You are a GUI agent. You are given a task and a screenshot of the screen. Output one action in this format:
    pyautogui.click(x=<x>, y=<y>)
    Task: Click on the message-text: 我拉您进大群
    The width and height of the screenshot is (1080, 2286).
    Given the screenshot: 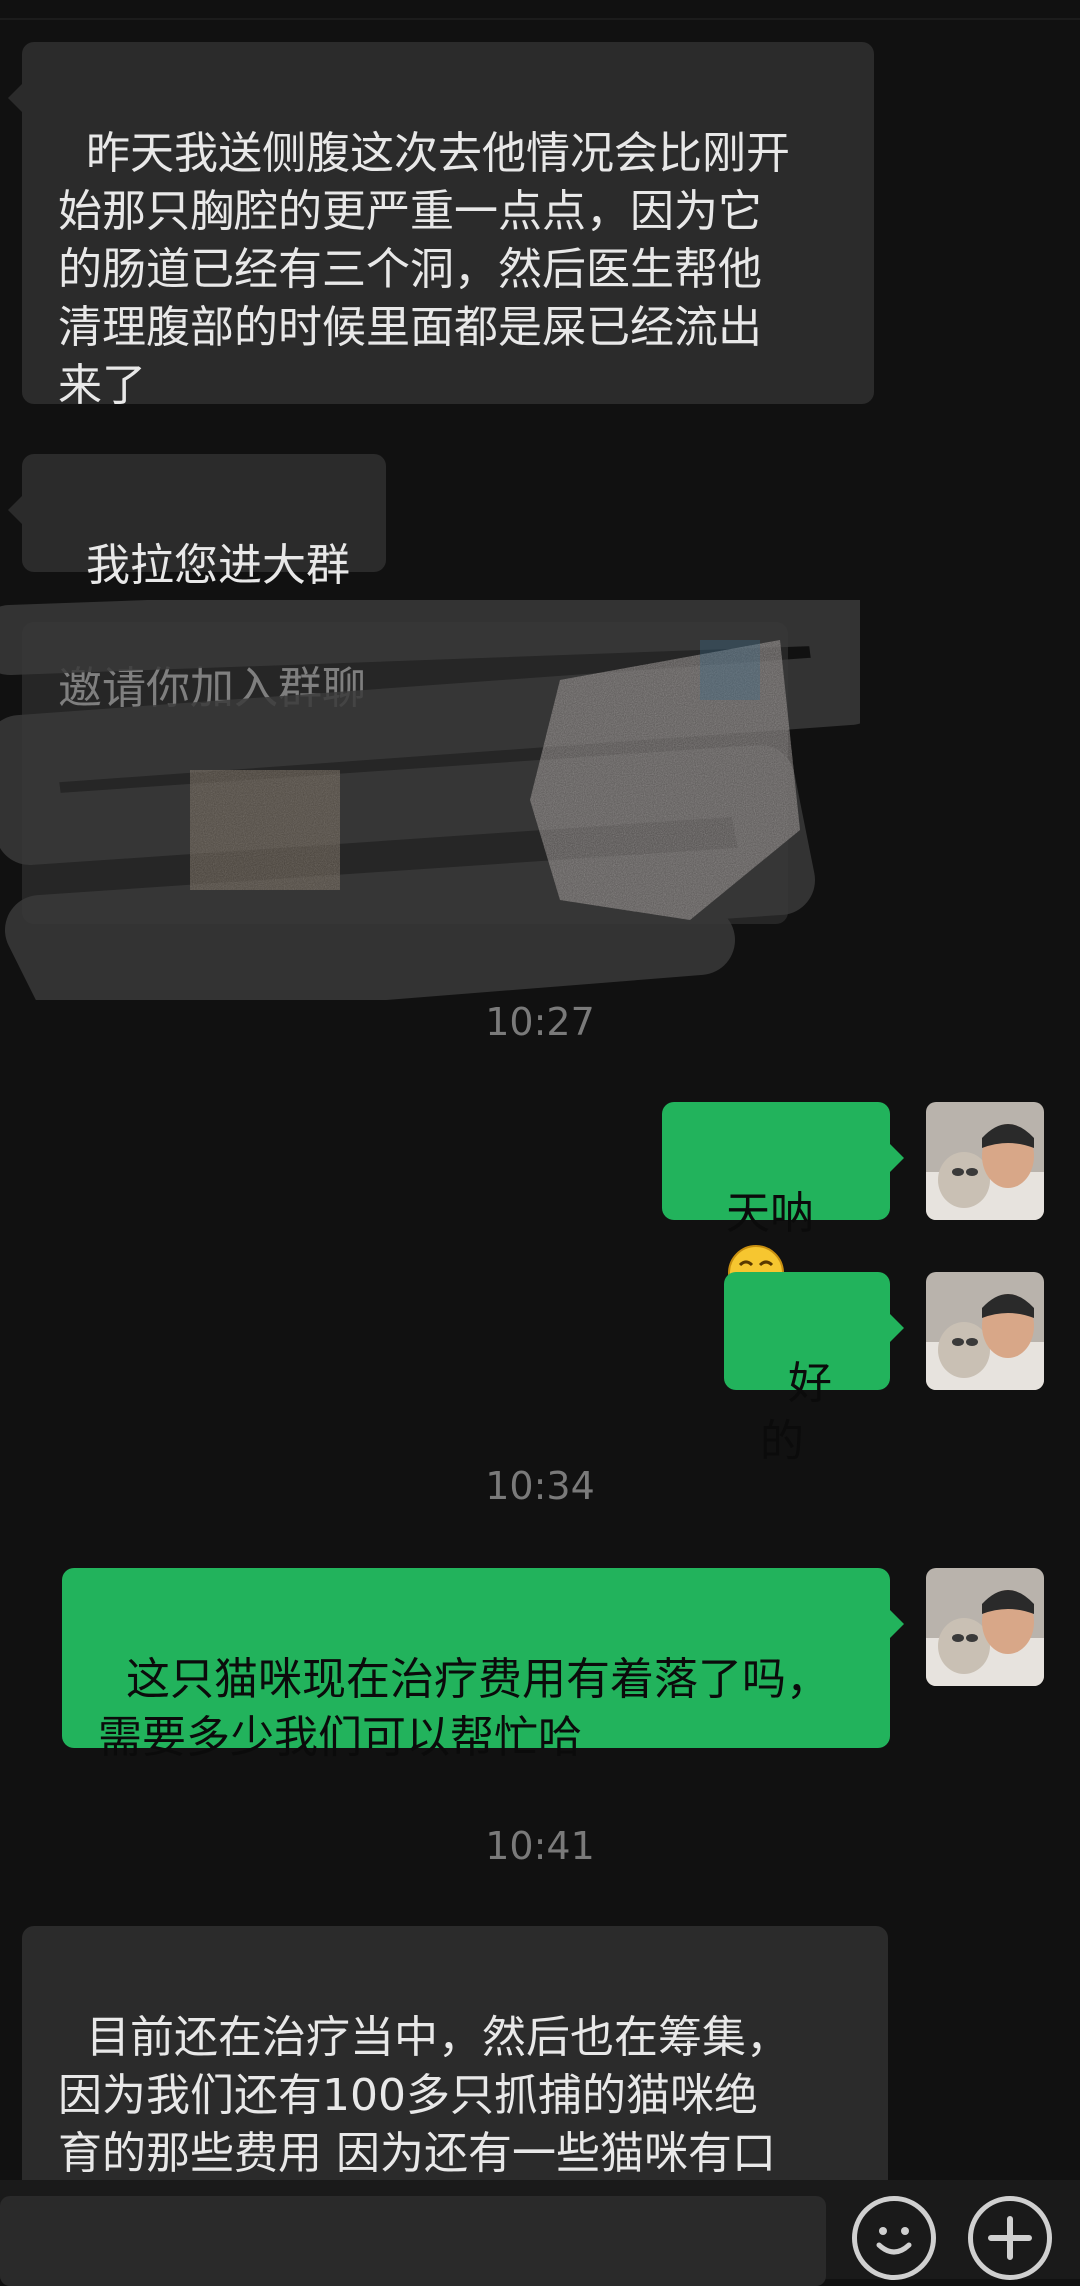 What is the action you would take?
    pyautogui.click(x=217, y=565)
    